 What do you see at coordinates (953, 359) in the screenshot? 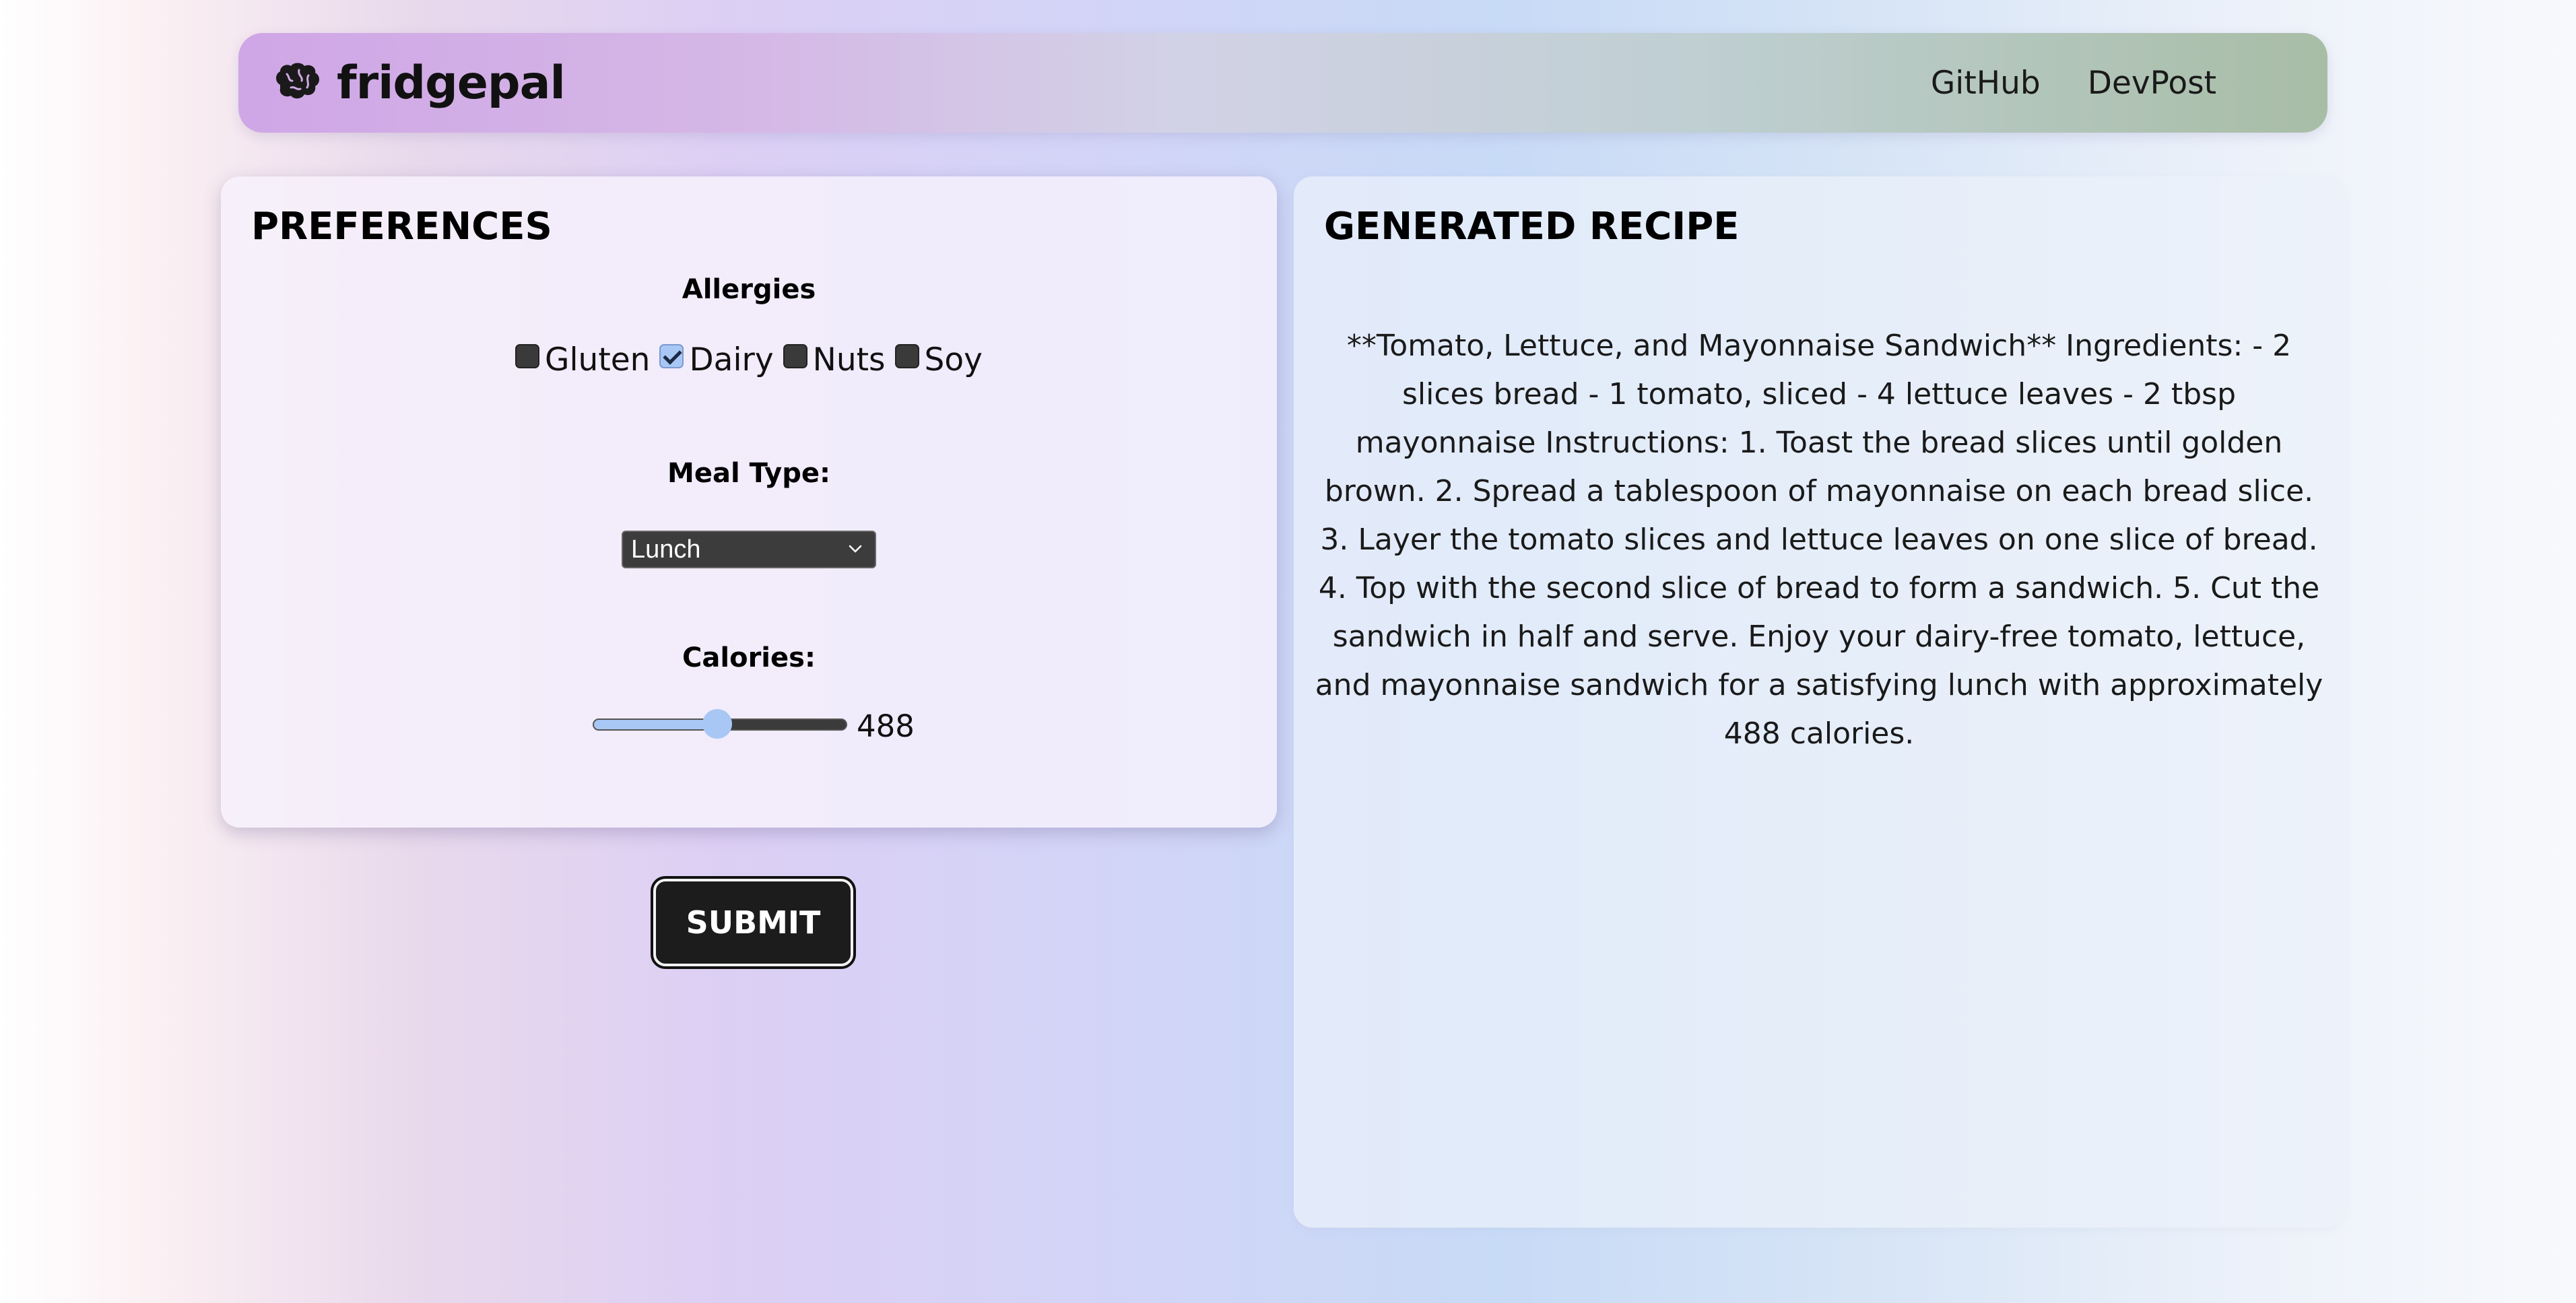
I see `soy-label: Soy` at bounding box center [953, 359].